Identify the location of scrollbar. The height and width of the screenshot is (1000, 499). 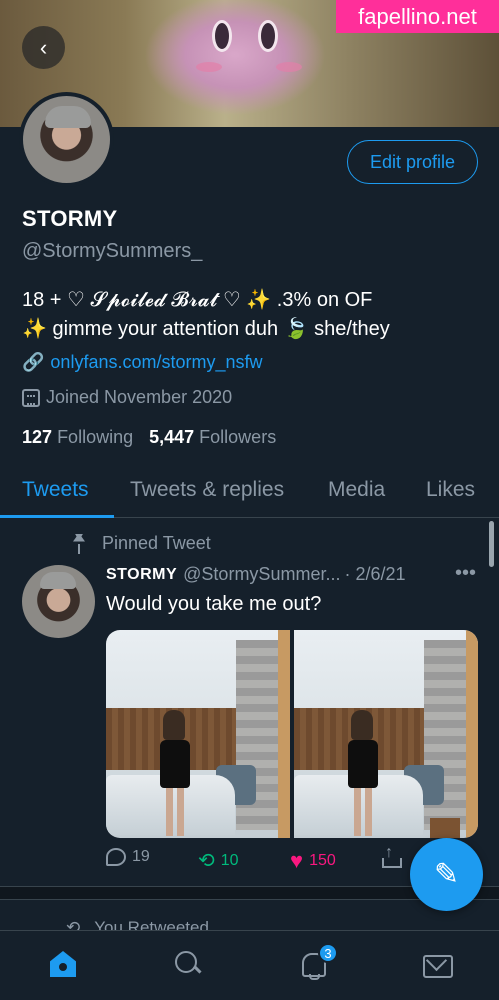
(491, 544).